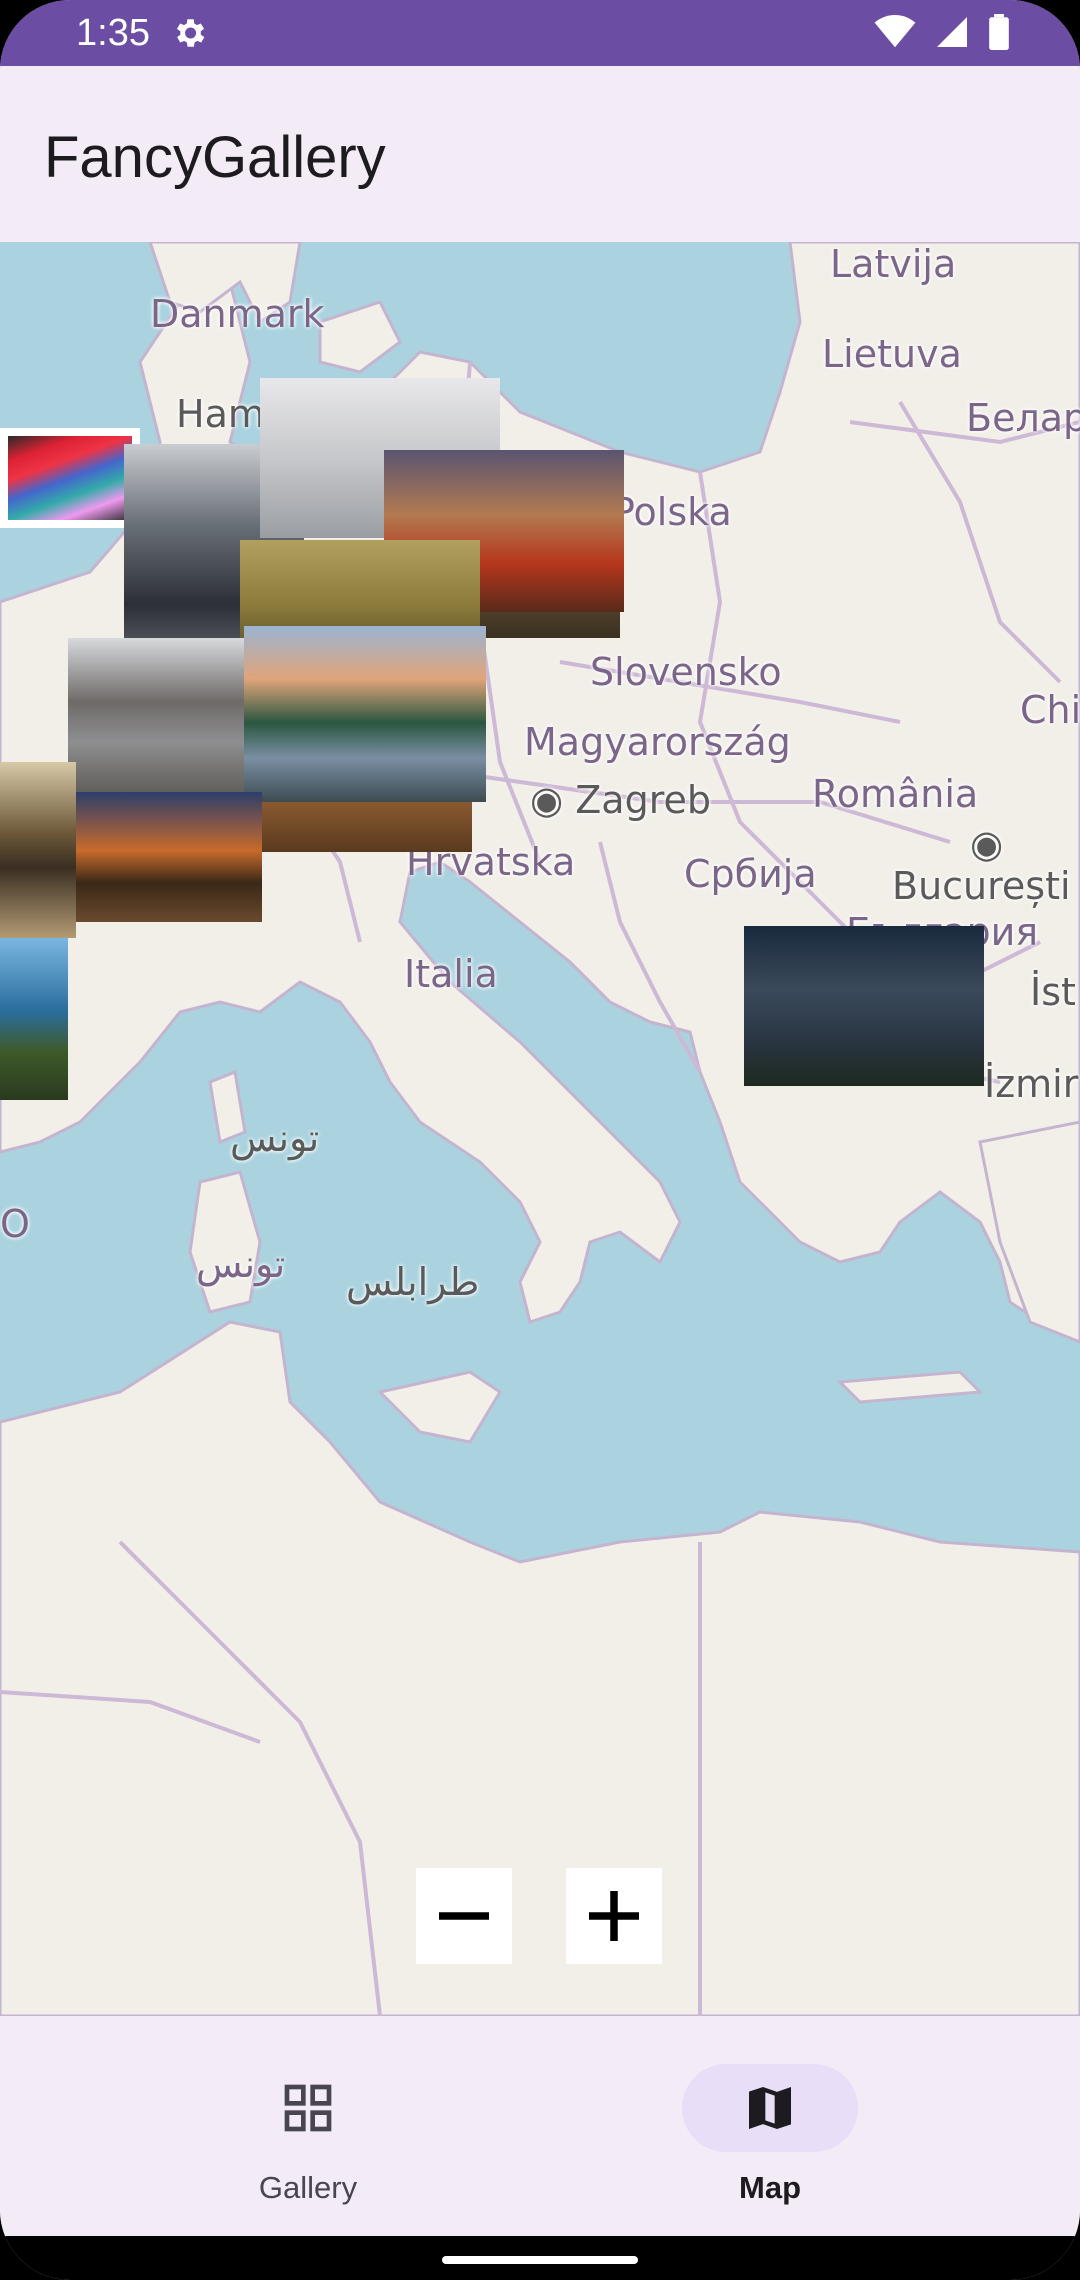 The image size is (1080, 2280). What do you see at coordinates (893, 264) in the screenshot?
I see `label-latvija: Latvija` at bounding box center [893, 264].